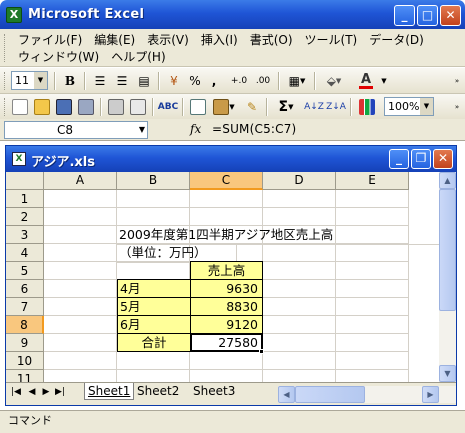 The image size is (465, 433). Describe the element at coordinates (314, 107) in the screenshot. I see `sort-ascending-icon: A↓Z` at that location.